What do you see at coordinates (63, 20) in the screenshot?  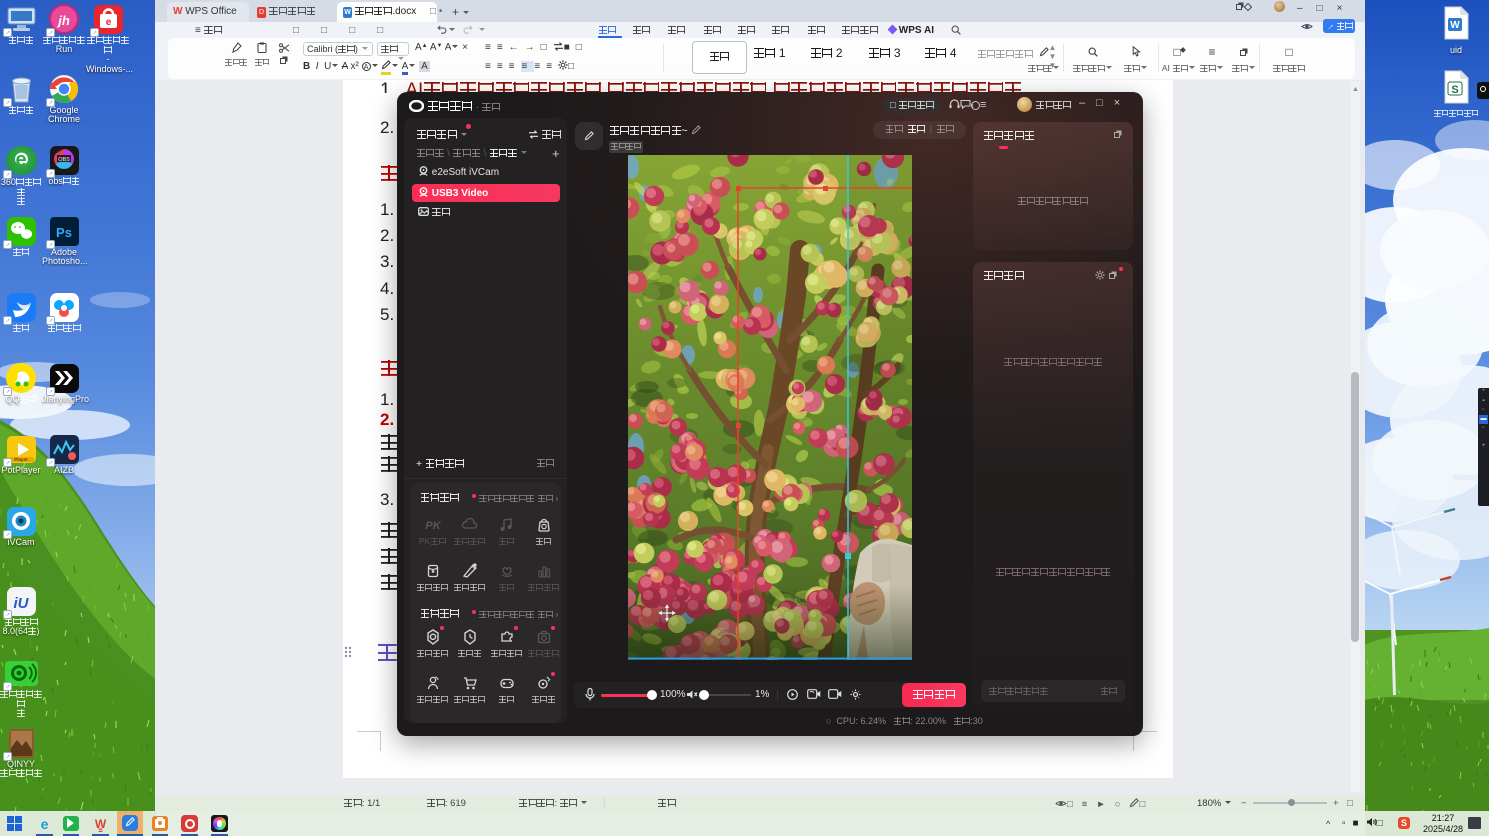 I see `svg-text: jh` at bounding box center [63, 20].